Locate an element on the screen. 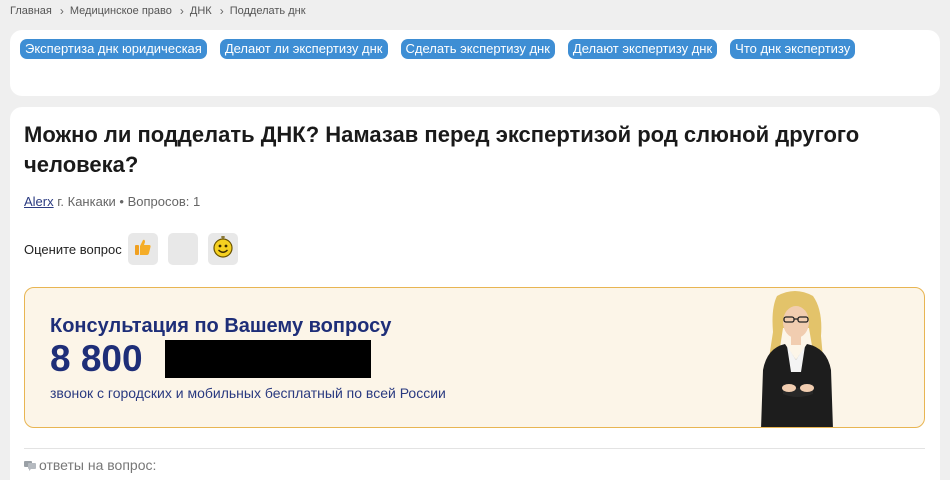 This screenshot has width=950, height=480. consultant-photo is located at coordinates (798, 357).